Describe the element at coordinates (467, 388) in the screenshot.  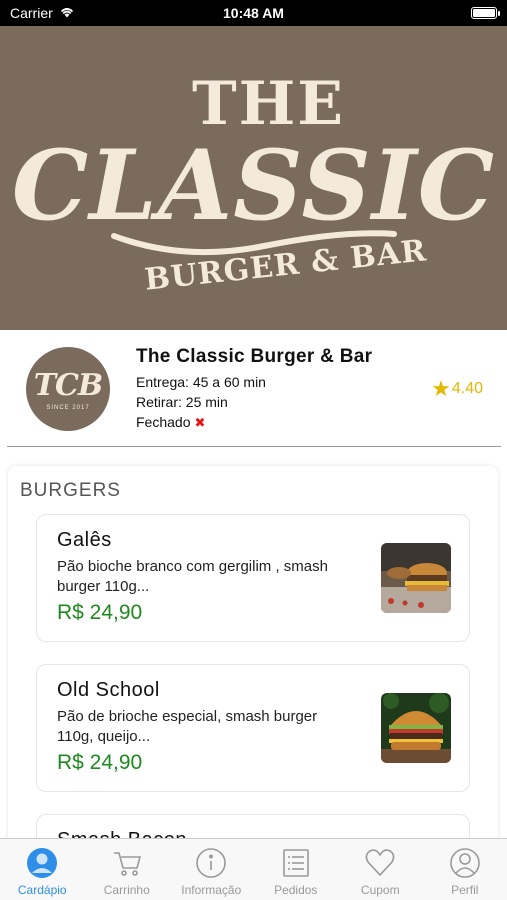
I see `rating-value: 4.40` at that location.